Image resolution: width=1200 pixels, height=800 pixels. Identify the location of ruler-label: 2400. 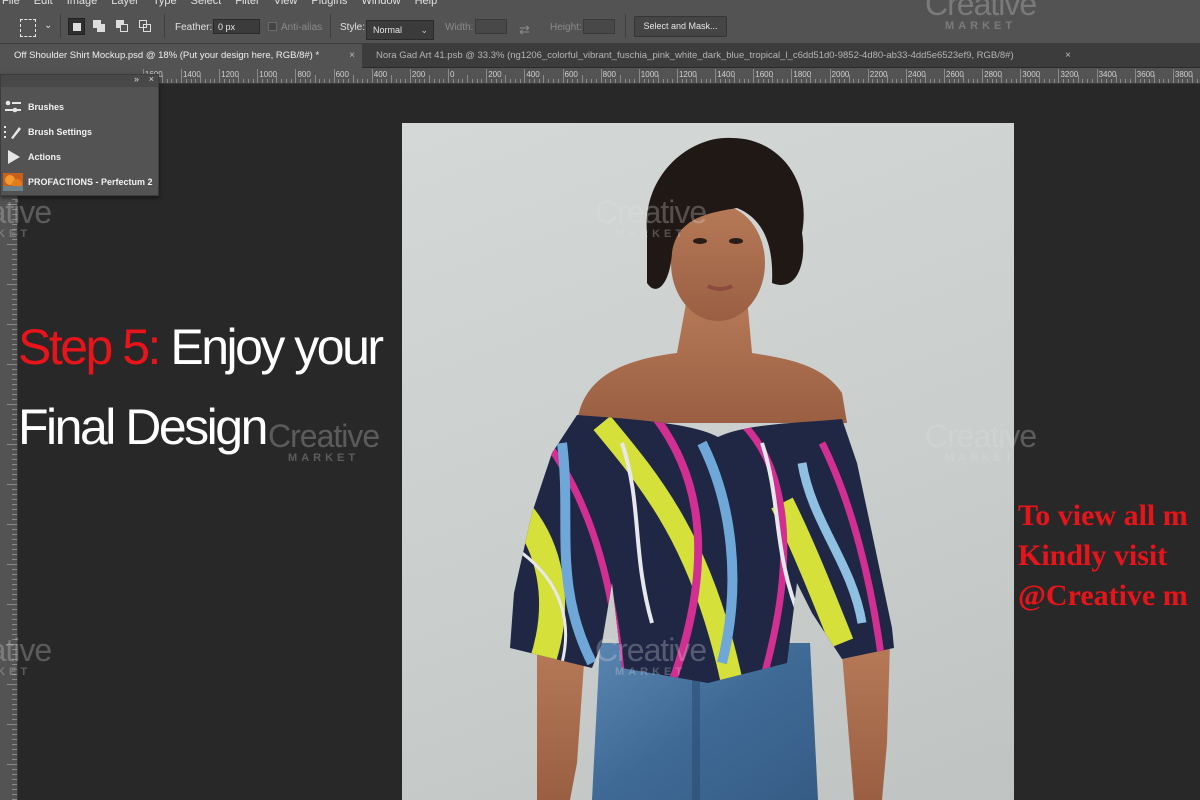
(916, 74).